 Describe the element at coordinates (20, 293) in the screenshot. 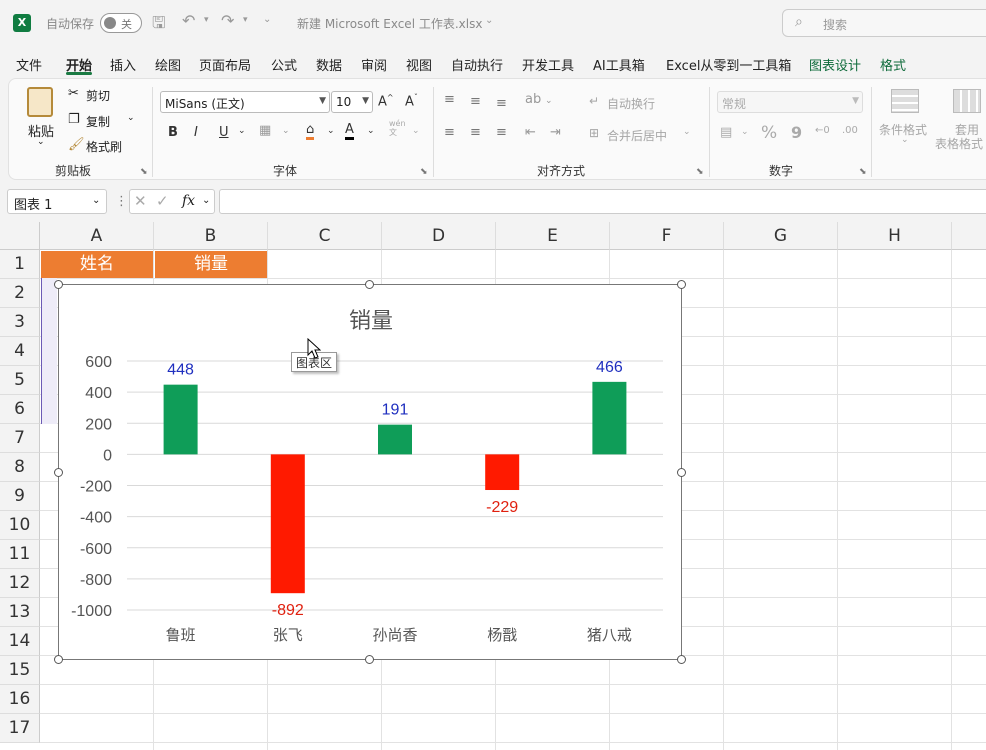

I see `row-header: 2` at that location.